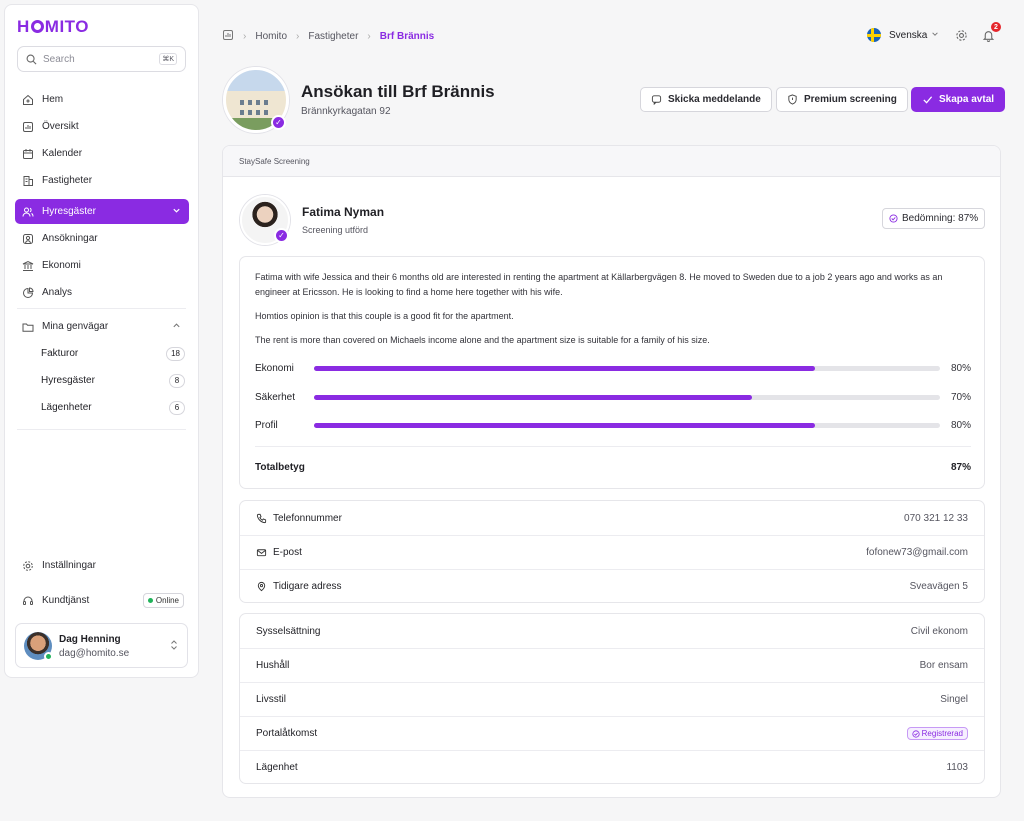 This screenshot has width=1024, height=821. I want to click on count-badge: 8, so click(177, 380).